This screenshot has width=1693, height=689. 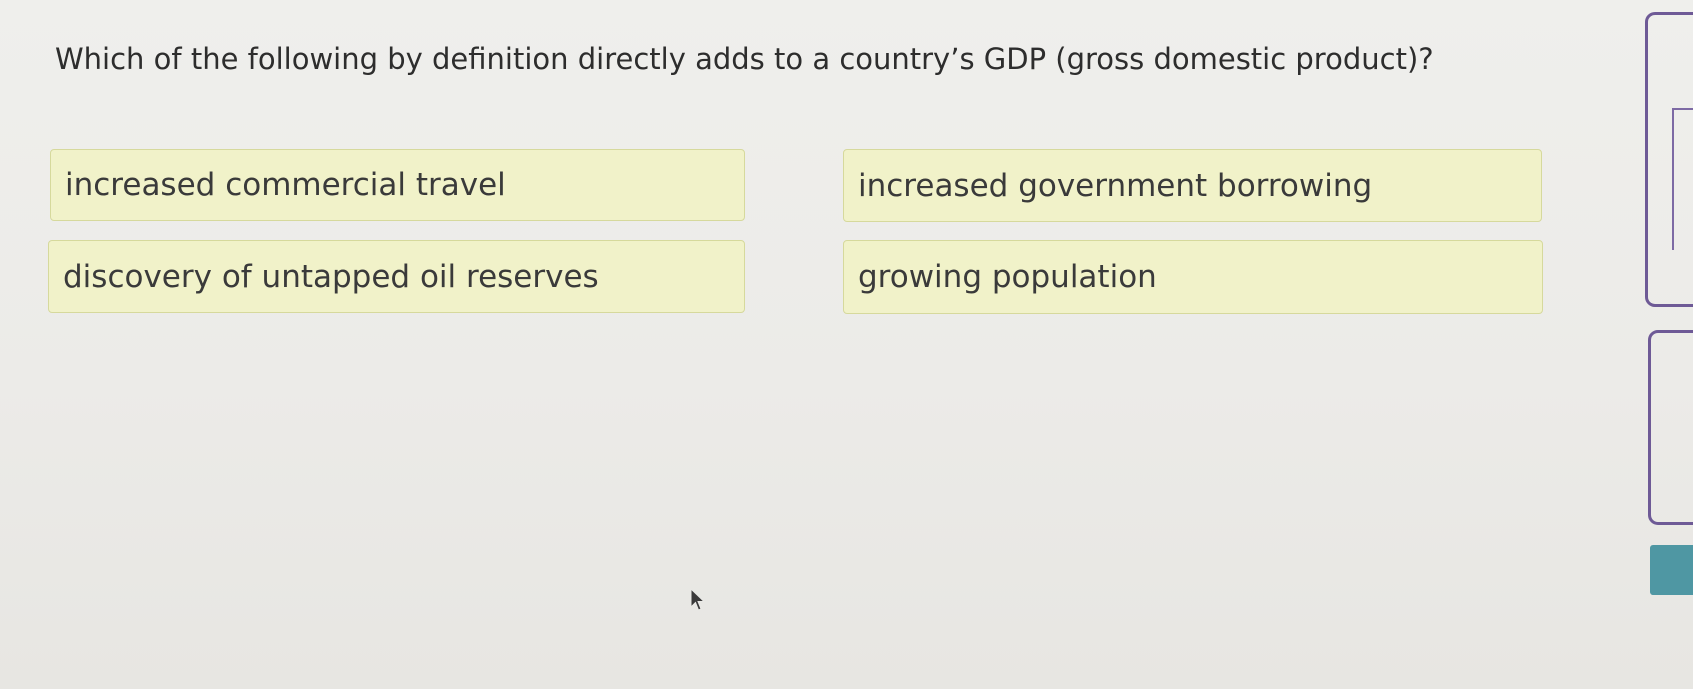 I want to click on side-panel-inner-frame, so click(x=1682, y=179).